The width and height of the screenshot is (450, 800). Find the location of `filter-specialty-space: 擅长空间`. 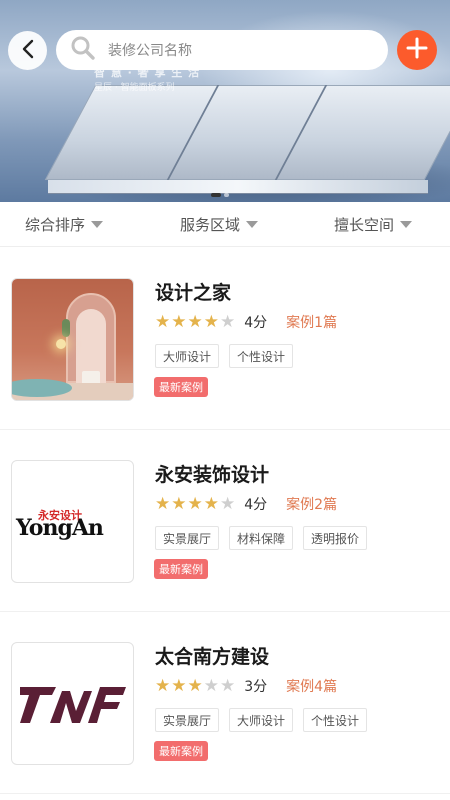

filter-specialty-space: 擅长空间 is located at coordinates (373, 224).